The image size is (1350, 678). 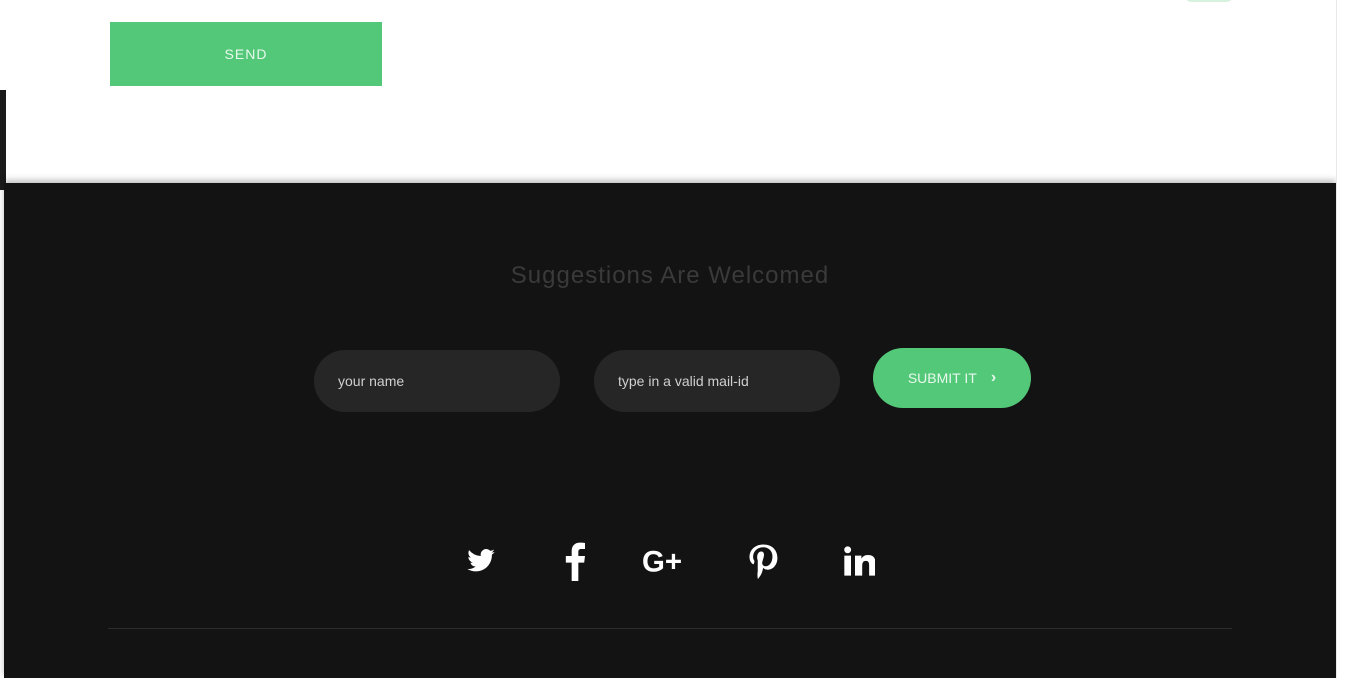 What do you see at coordinates (670, 628) in the screenshot?
I see `footer-divider` at bounding box center [670, 628].